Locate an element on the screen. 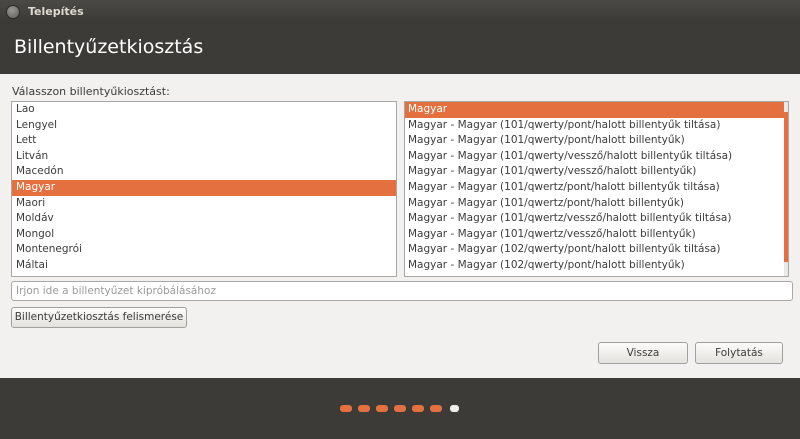  language-list-item: Magyar is located at coordinates (204, 187).